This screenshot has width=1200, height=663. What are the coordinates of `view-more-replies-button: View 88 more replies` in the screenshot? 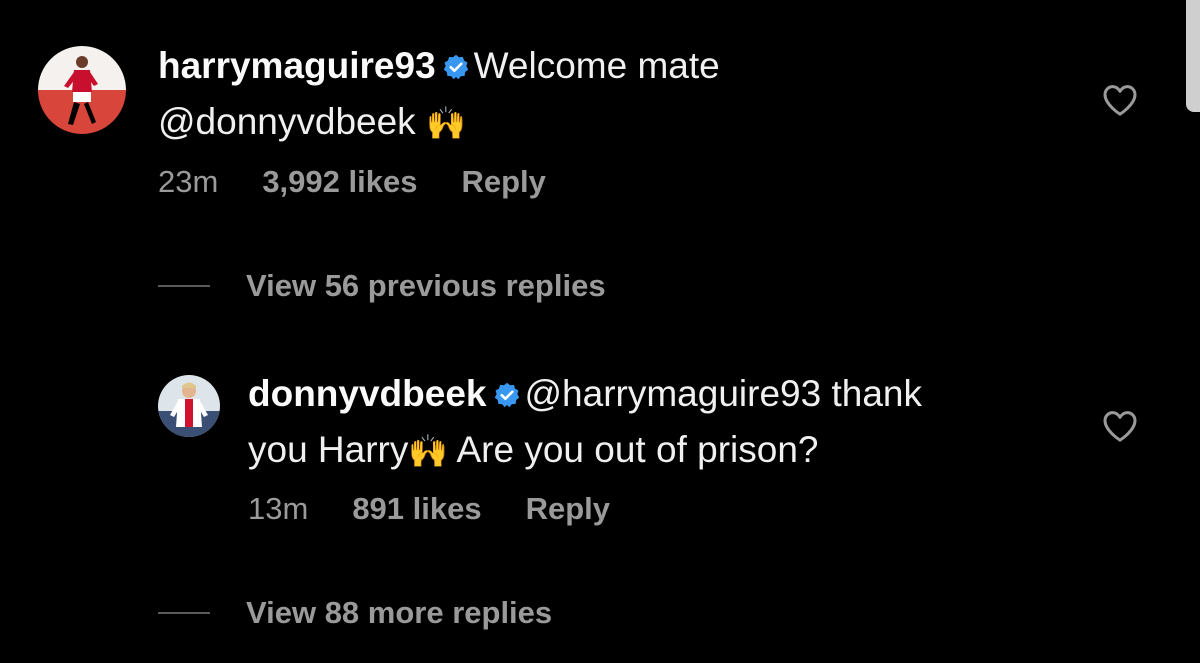 It's located at (355, 613).